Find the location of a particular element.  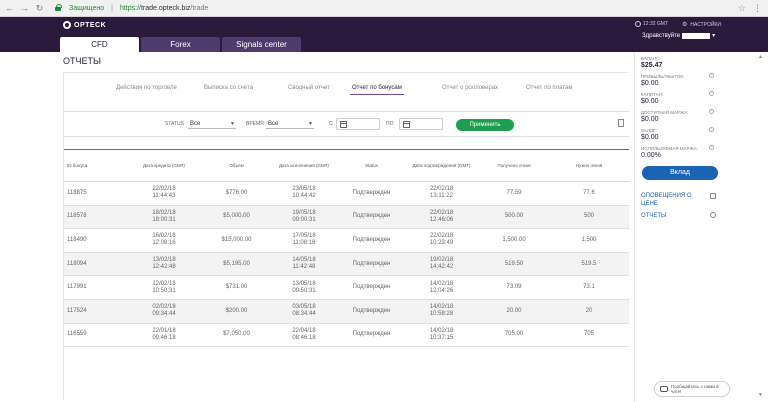

scroll-down-icon: ▼ is located at coordinates (760, 395).